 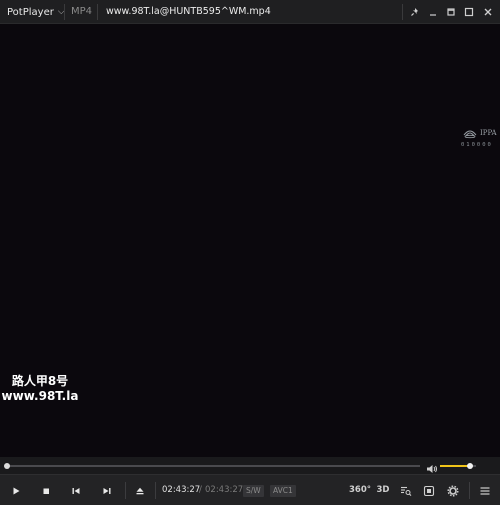 What do you see at coordinates (479, 139) in the screenshot?
I see `ippa-watermark: IPPA 010000` at bounding box center [479, 139].